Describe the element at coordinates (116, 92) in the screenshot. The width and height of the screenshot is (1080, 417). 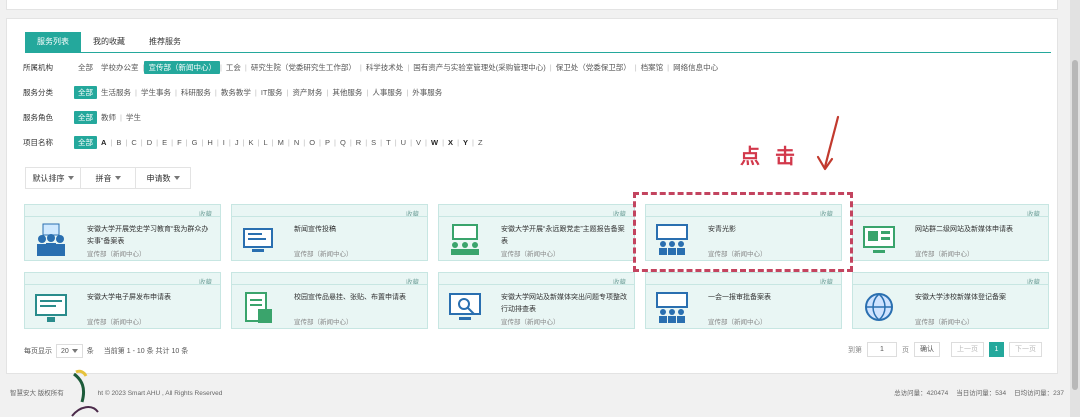
I see `filter-option: 生活服务` at that location.